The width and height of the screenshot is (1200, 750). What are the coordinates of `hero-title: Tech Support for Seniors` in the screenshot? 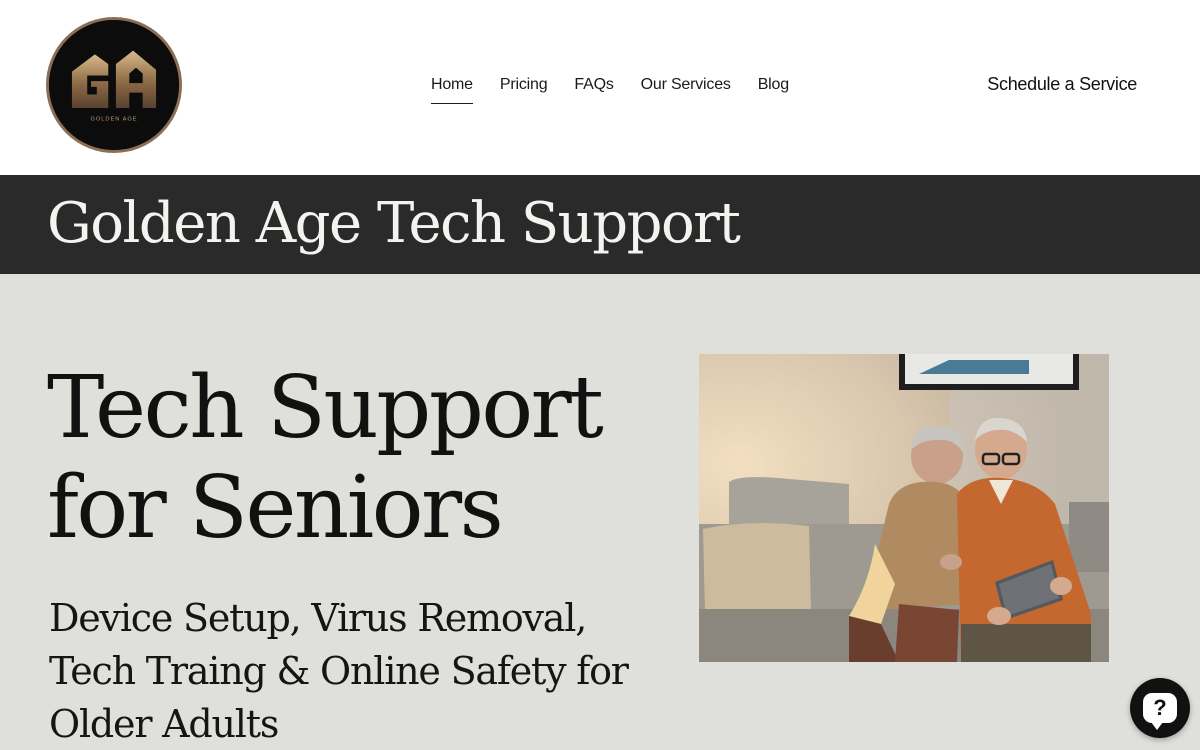 It's located at (347, 458).